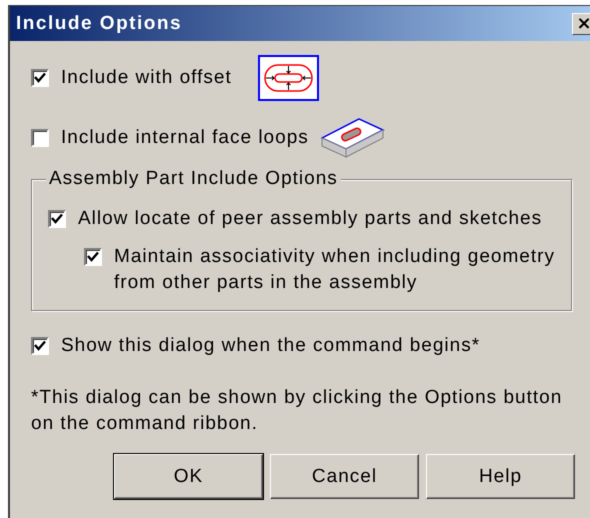 This screenshot has width=590, height=518. What do you see at coordinates (311, 219) in the screenshot?
I see `option-label: Allow locate of peer assembly parts and sketches` at bounding box center [311, 219].